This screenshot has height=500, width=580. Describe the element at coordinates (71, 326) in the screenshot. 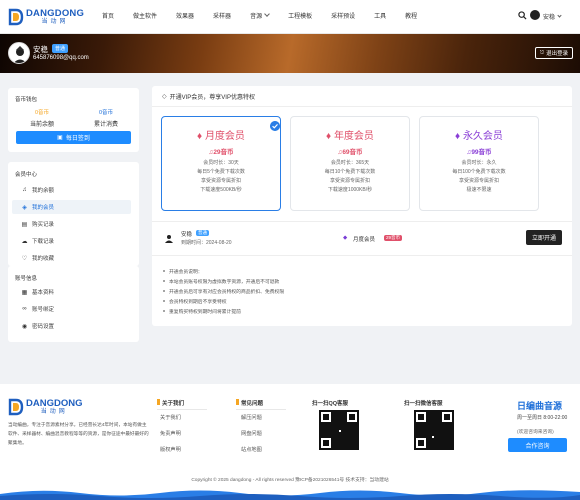

I see `sidebar-item: ◉ 密码设置` at that location.